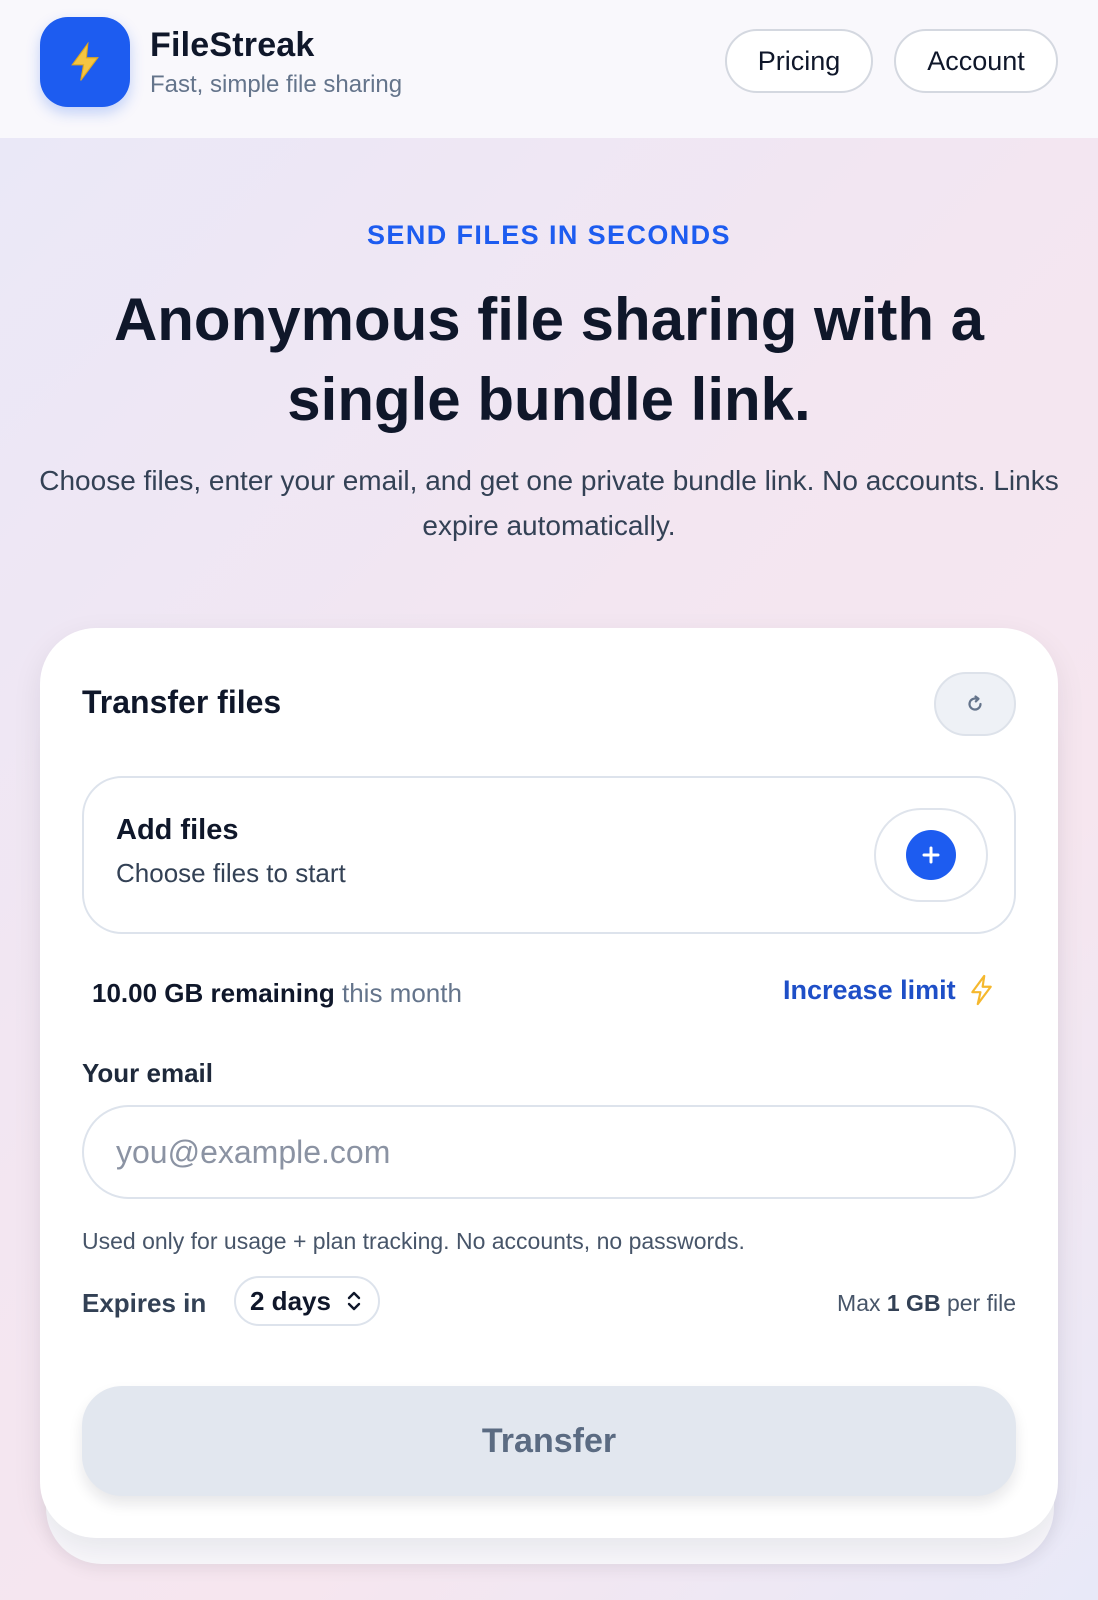 The image size is (1098, 1600). I want to click on brand-name: FileStreak, so click(232, 45).